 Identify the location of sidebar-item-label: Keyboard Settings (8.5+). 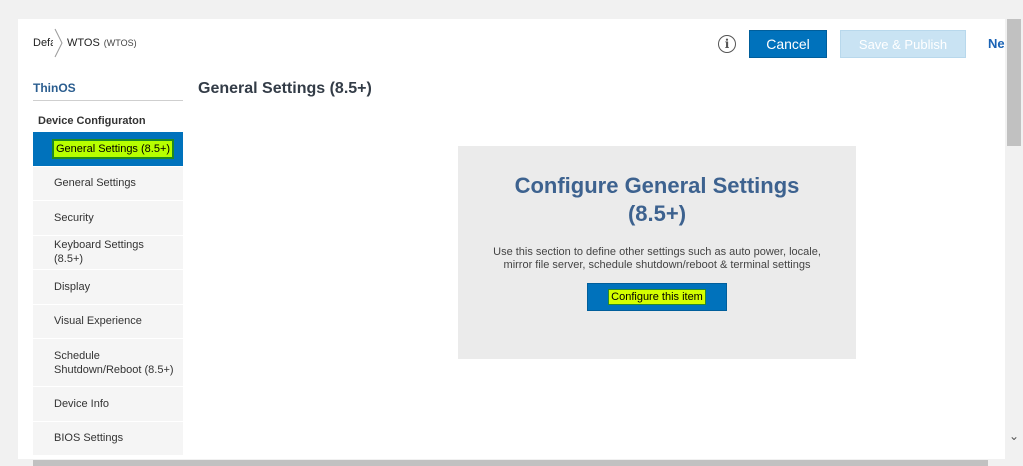
(99, 252).